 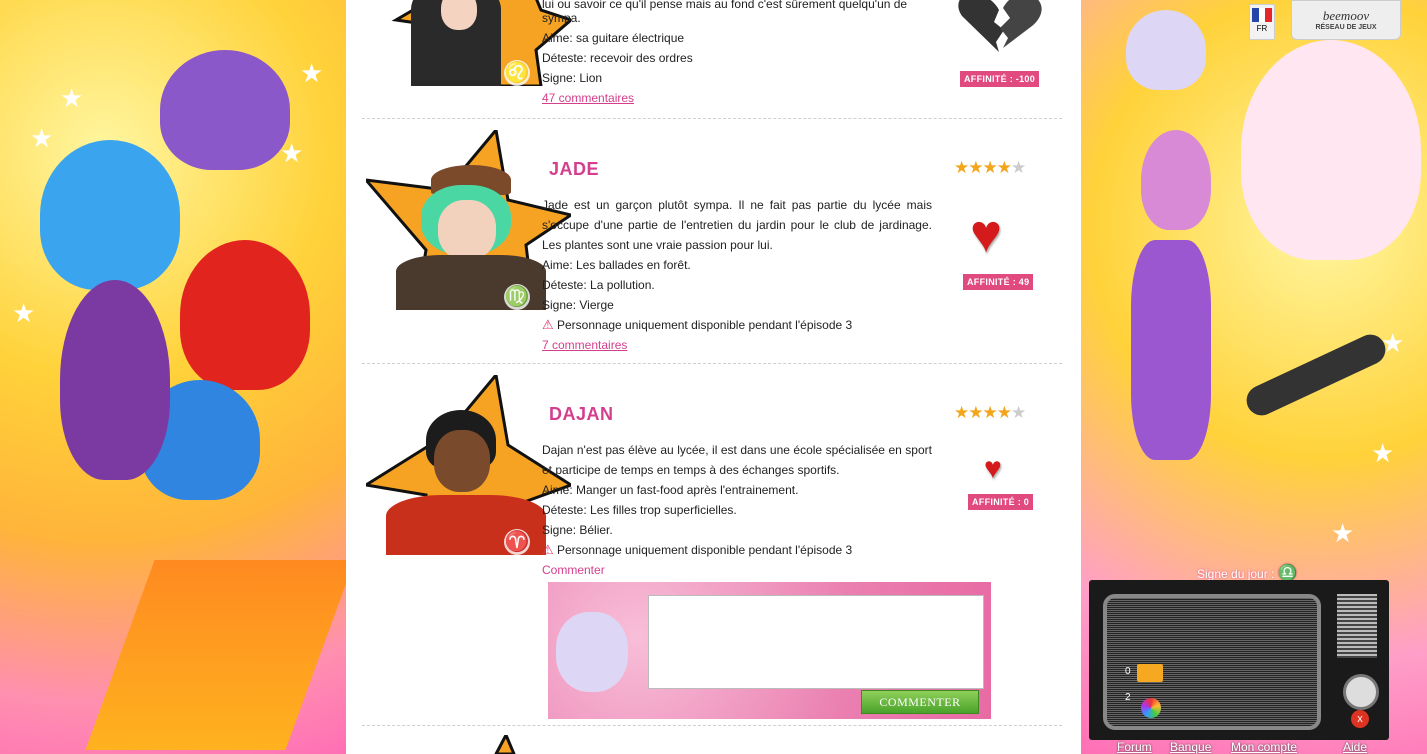 What do you see at coordinates (573, 570) in the screenshot?
I see `commenter-link: Commenter` at bounding box center [573, 570].